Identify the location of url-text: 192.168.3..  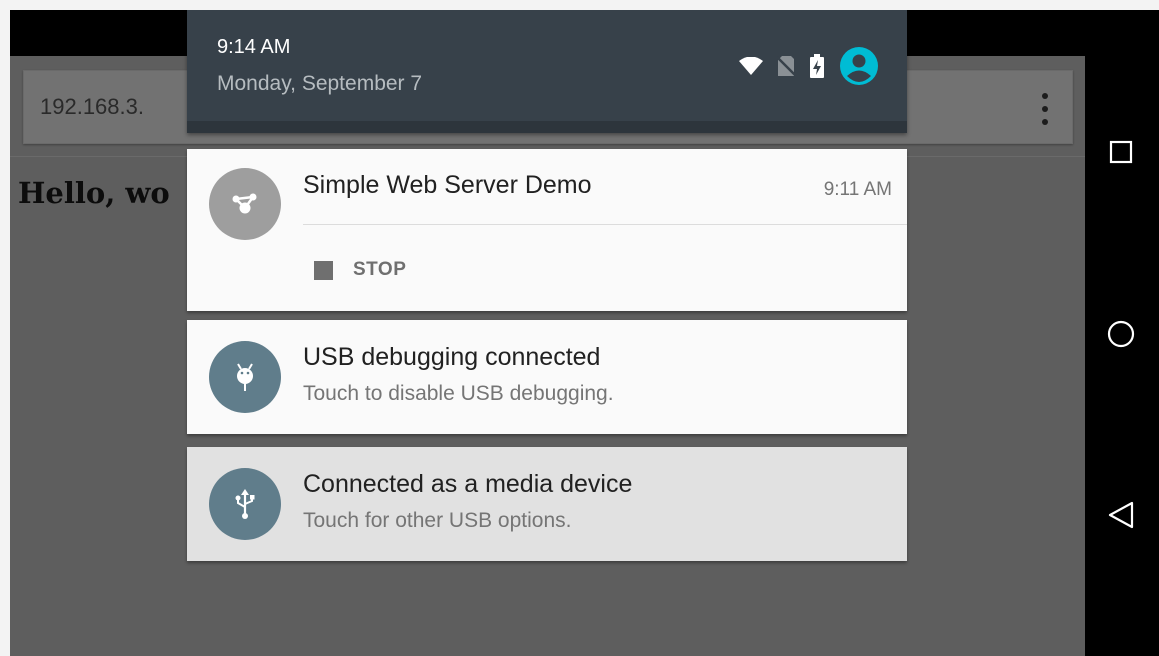
(92, 107).